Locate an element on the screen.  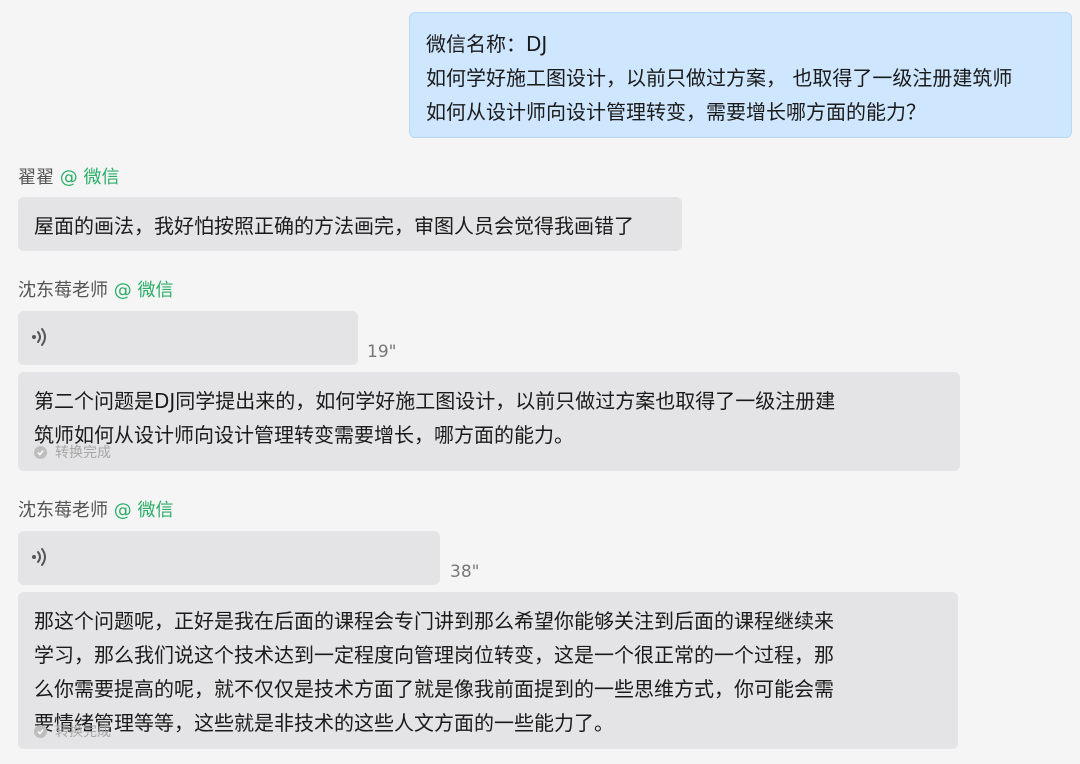
transcript-line: 学习，那么我们说这个技术达到一定程度向管理岗位转变，这是一个很正常的一个过程，那 is located at coordinates (434, 655).